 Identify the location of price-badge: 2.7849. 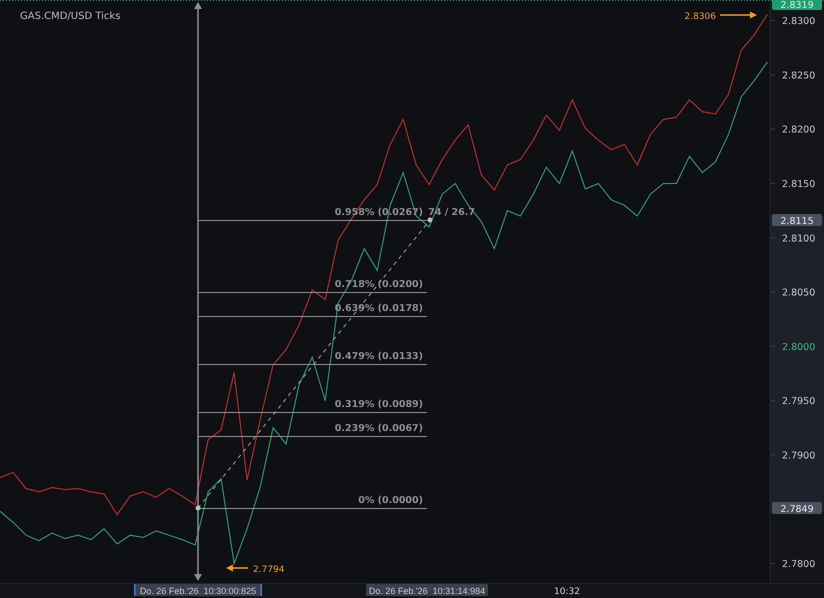
(797, 508).